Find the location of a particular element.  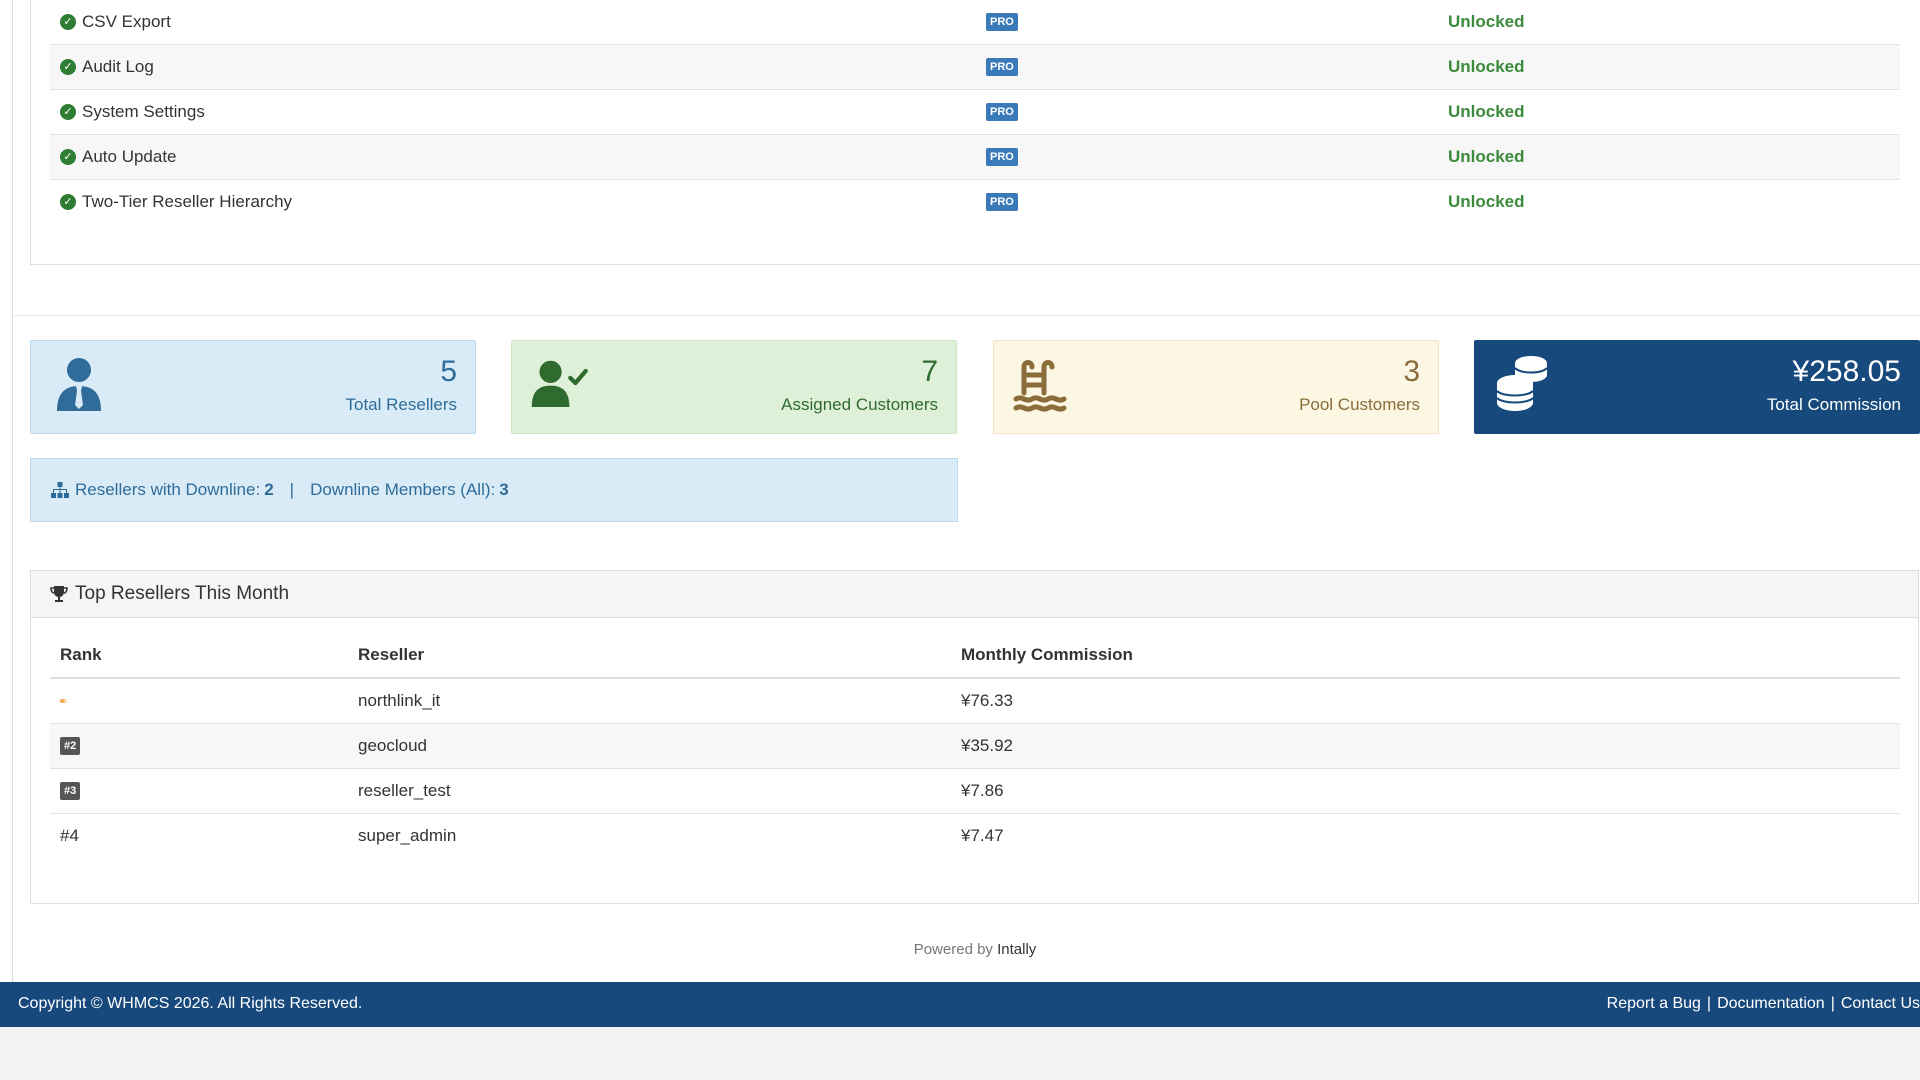

feature-name: ✓ Auto Update is located at coordinates (118, 157).